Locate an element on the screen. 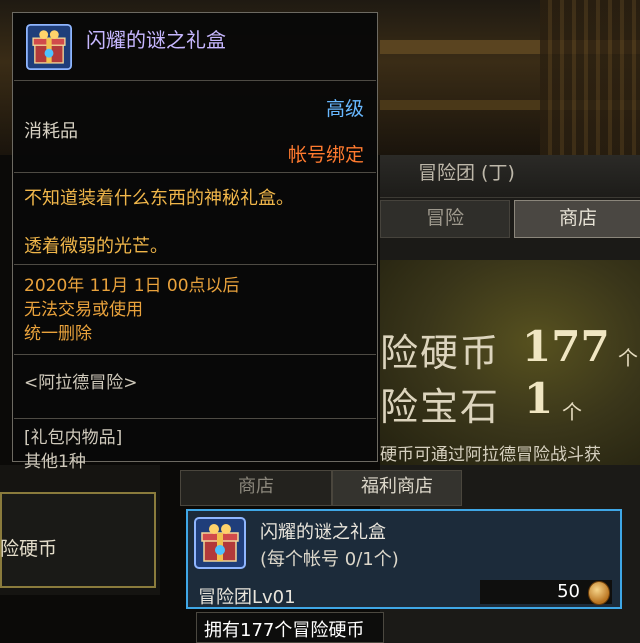  tooltip-grade: 高级 is located at coordinates (344, 109).